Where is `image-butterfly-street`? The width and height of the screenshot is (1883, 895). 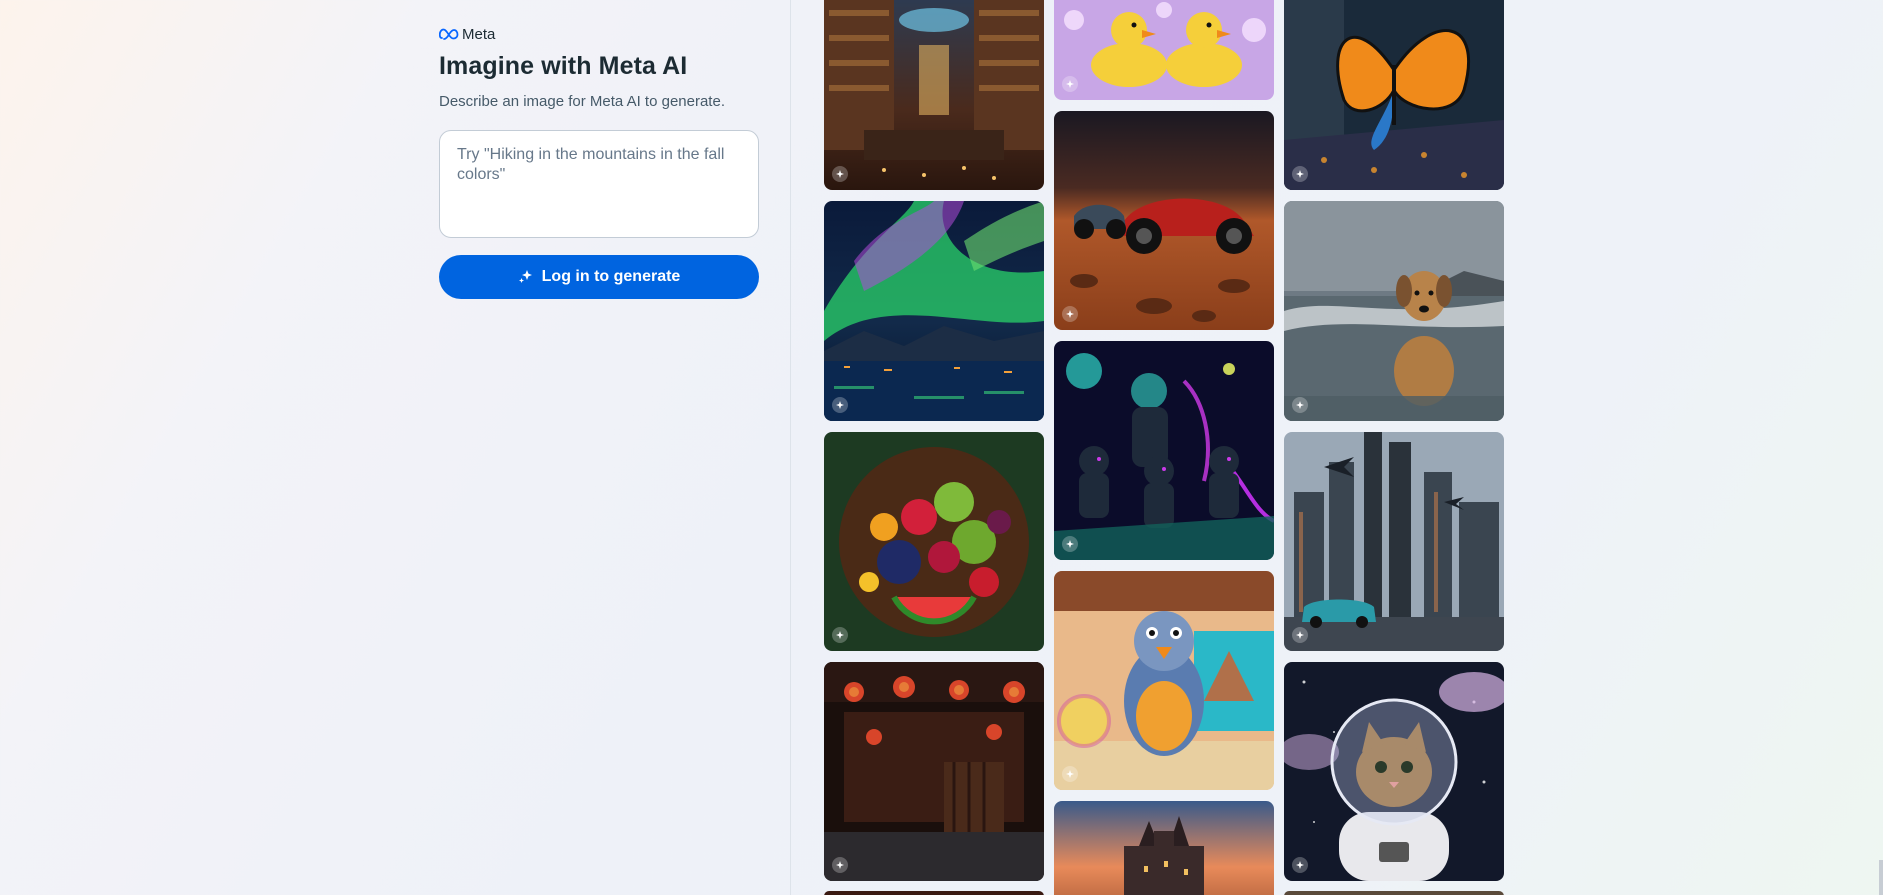 image-butterfly-street is located at coordinates (1394, 95).